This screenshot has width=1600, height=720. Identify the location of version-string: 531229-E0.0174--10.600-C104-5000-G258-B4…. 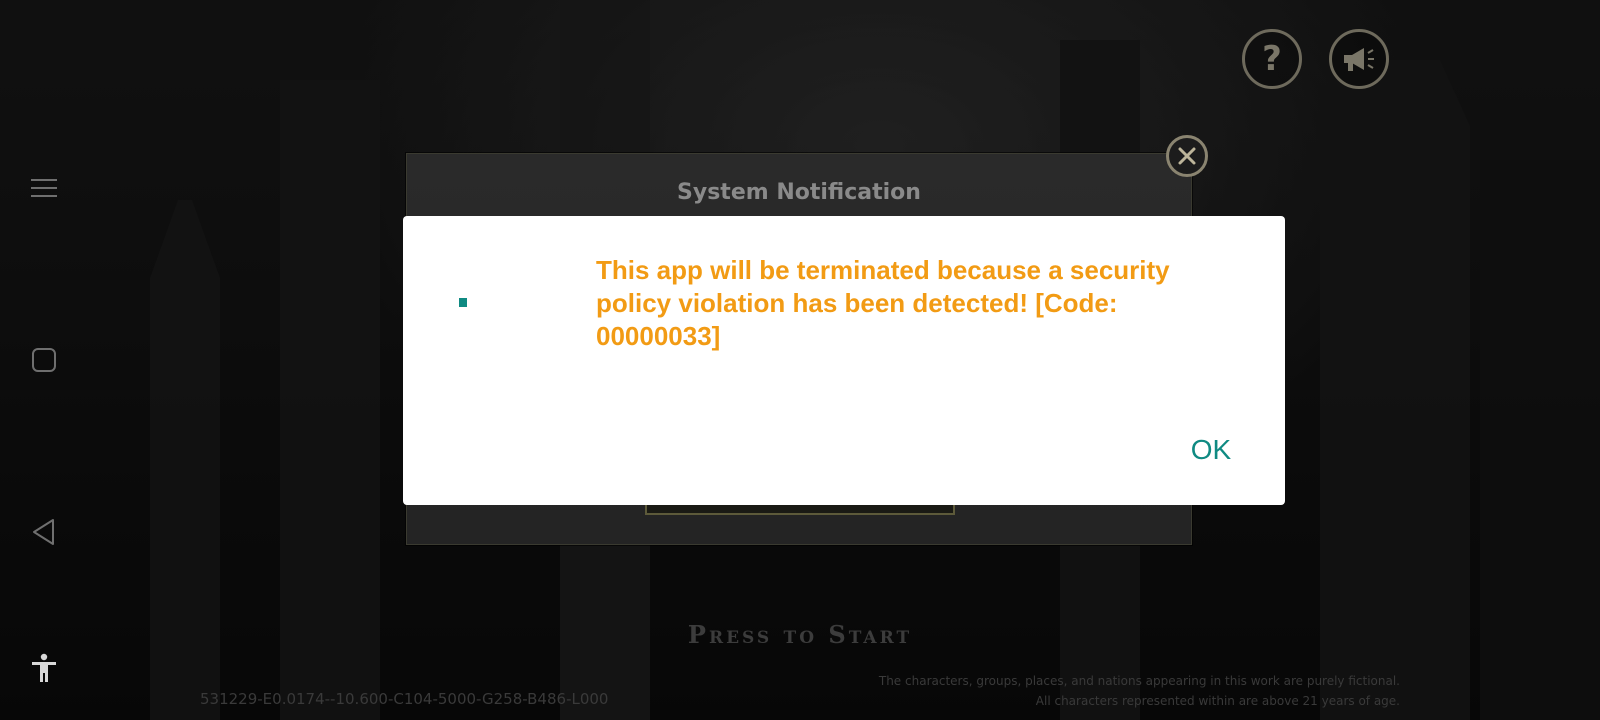
(404, 699).